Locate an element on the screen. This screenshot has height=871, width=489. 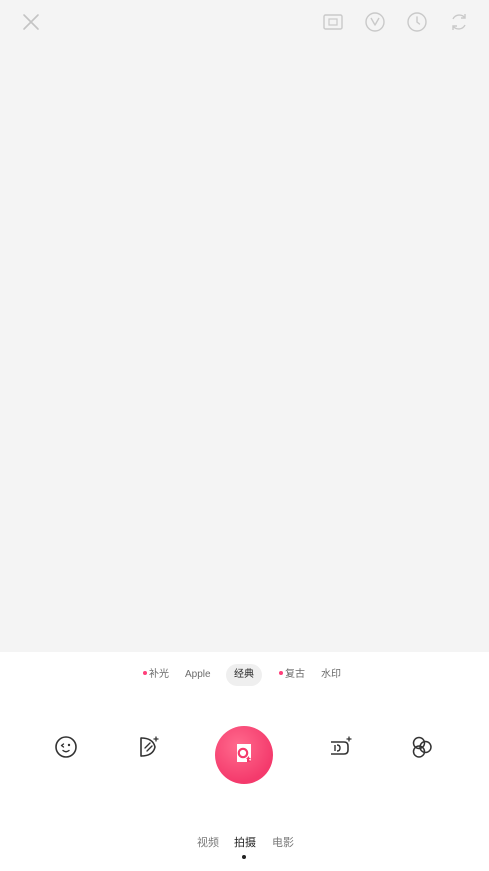
capture-mode-selector: 视频 拍摄 电影 is located at coordinates (244, 844).